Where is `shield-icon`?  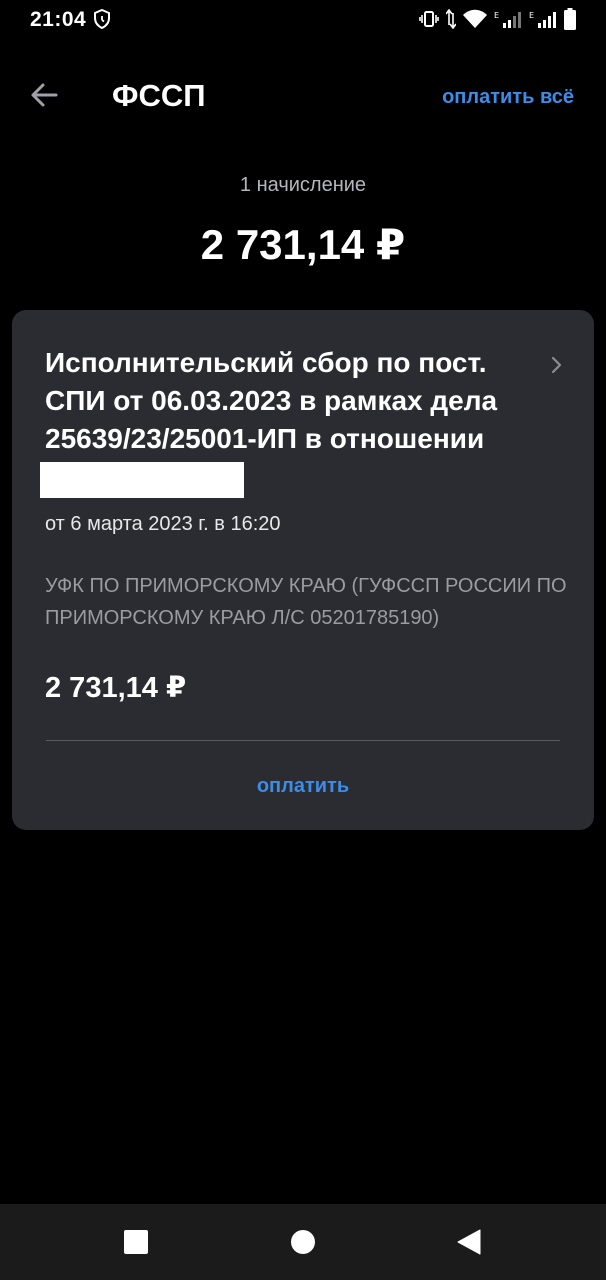
shield-icon is located at coordinates (102, 19).